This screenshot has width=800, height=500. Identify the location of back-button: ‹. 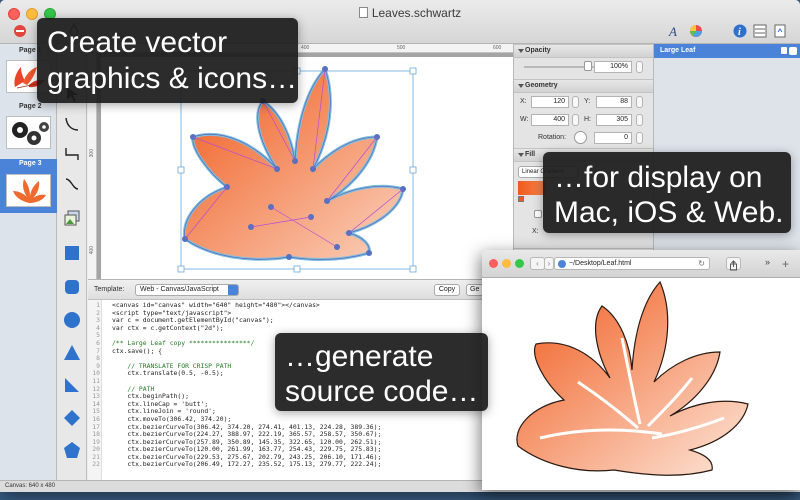
(537, 263).